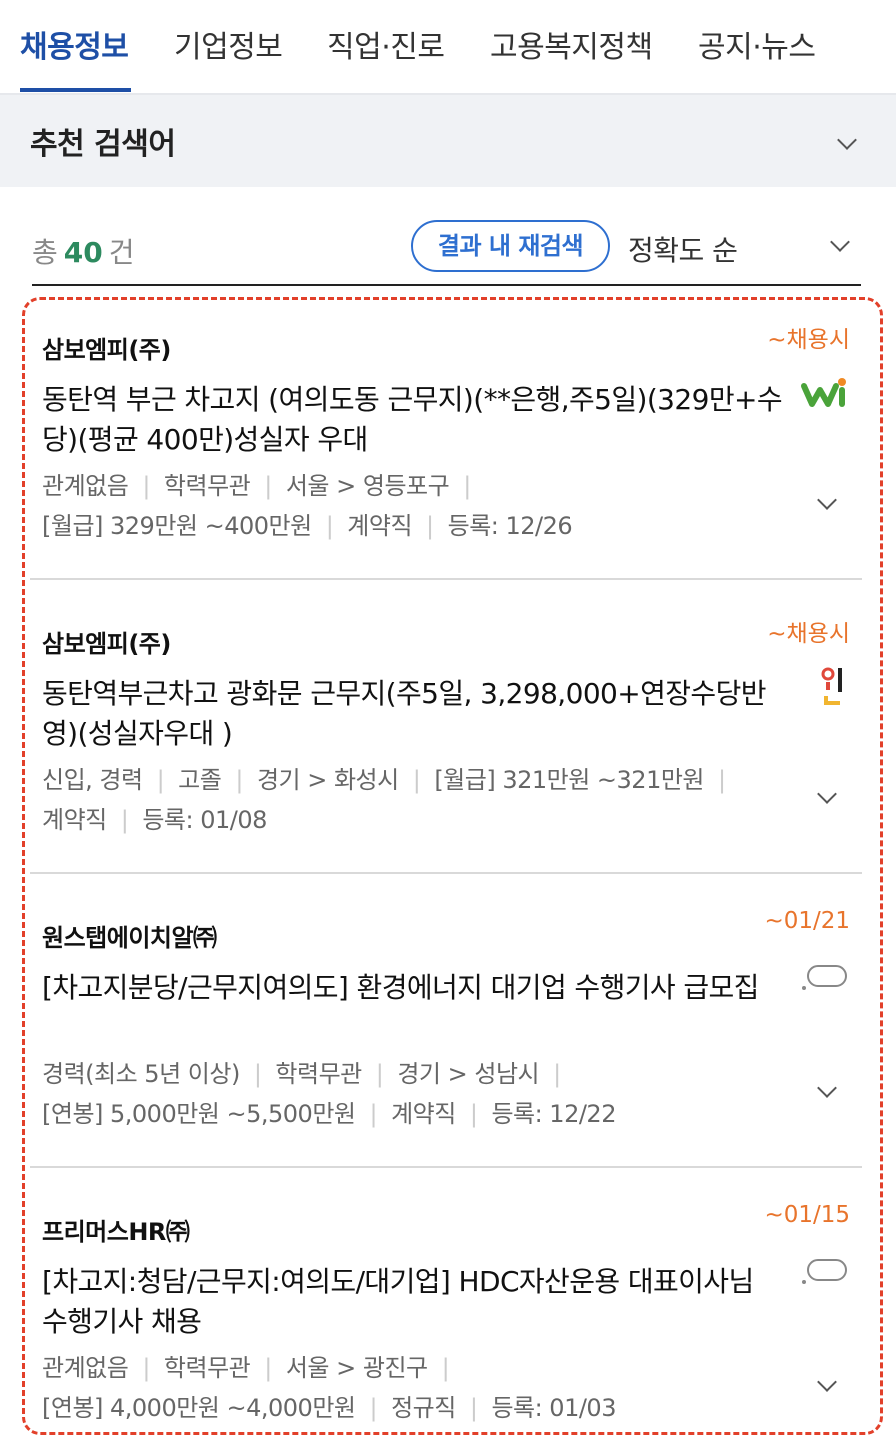  Describe the element at coordinates (823, 392) in the screenshot. I see `worknet-logo-icon` at that location.